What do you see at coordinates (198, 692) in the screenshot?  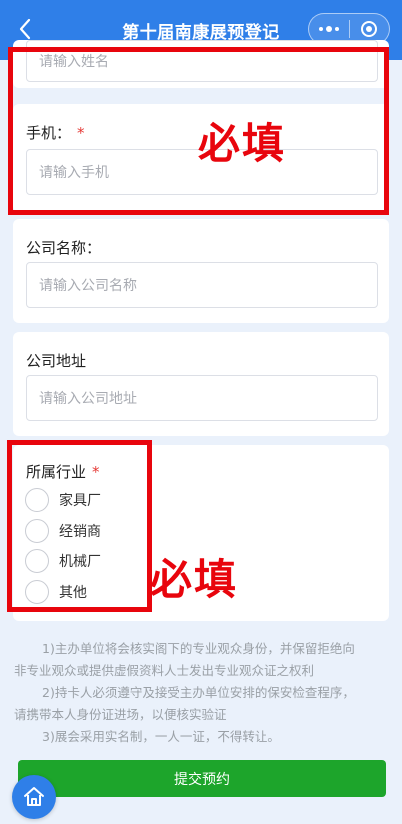 I see `notice-line: 2)持卡人必须遵守及接受主办单位安排的保安检查程序，` at bounding box center [198, 692].